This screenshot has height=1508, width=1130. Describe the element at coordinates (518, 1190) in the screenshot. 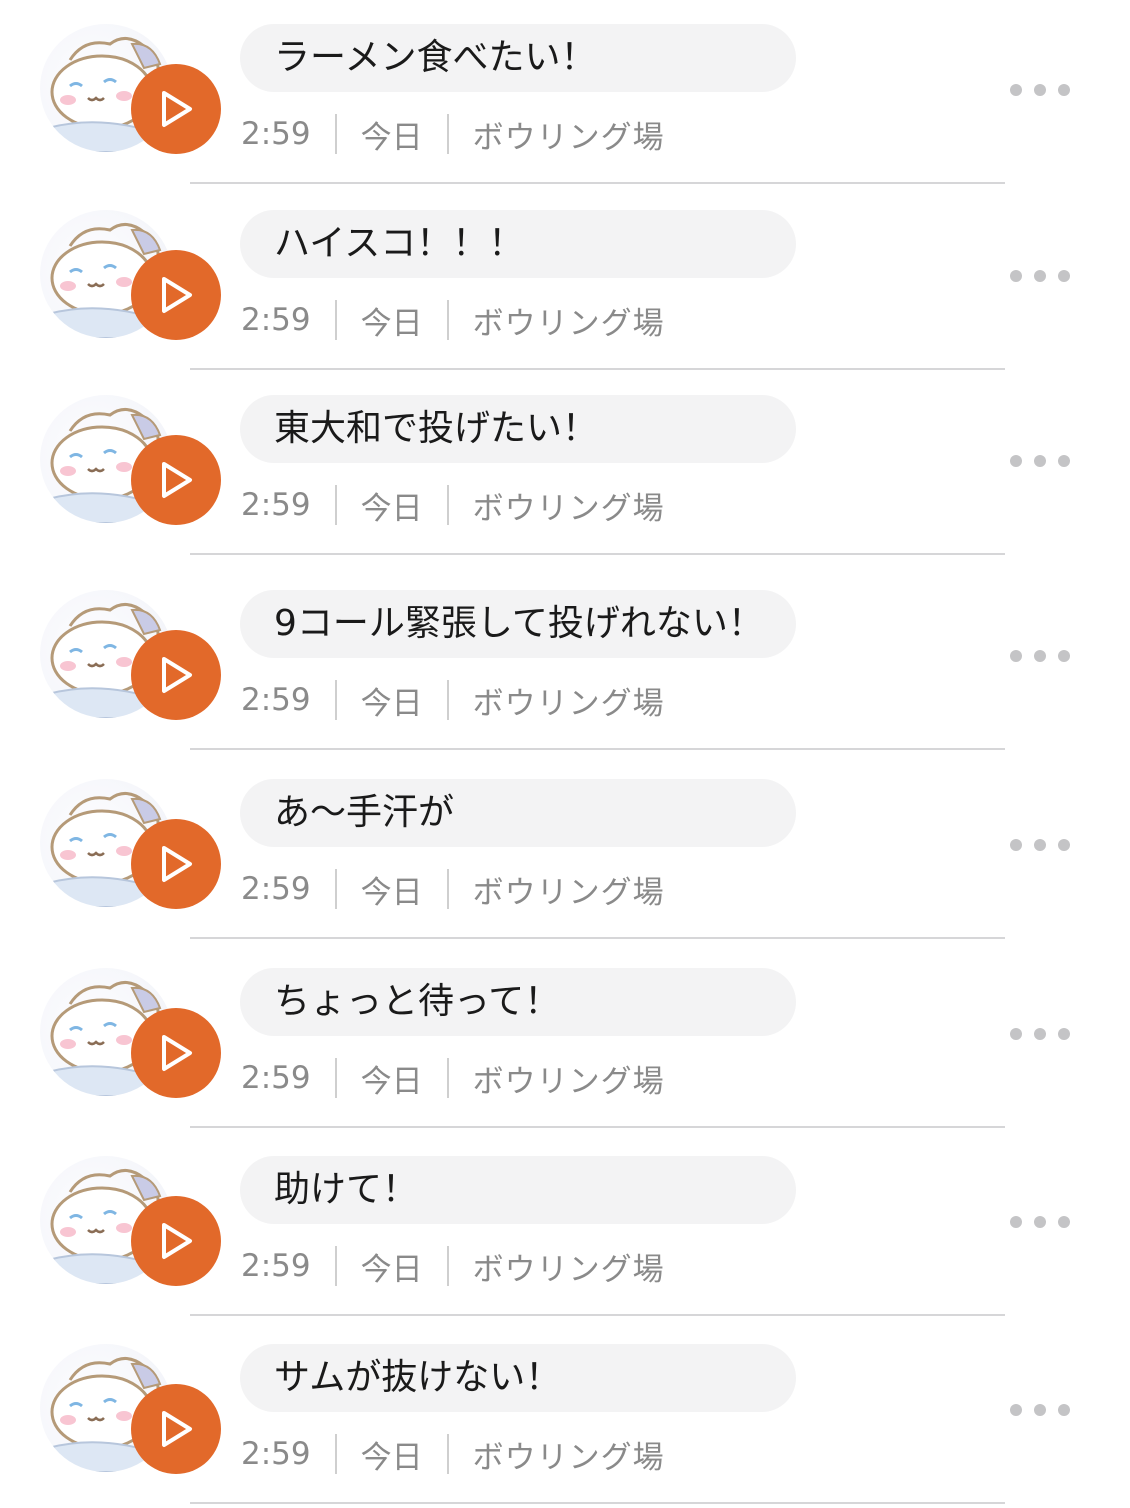

I see `message-text: 助けて！` at that location.